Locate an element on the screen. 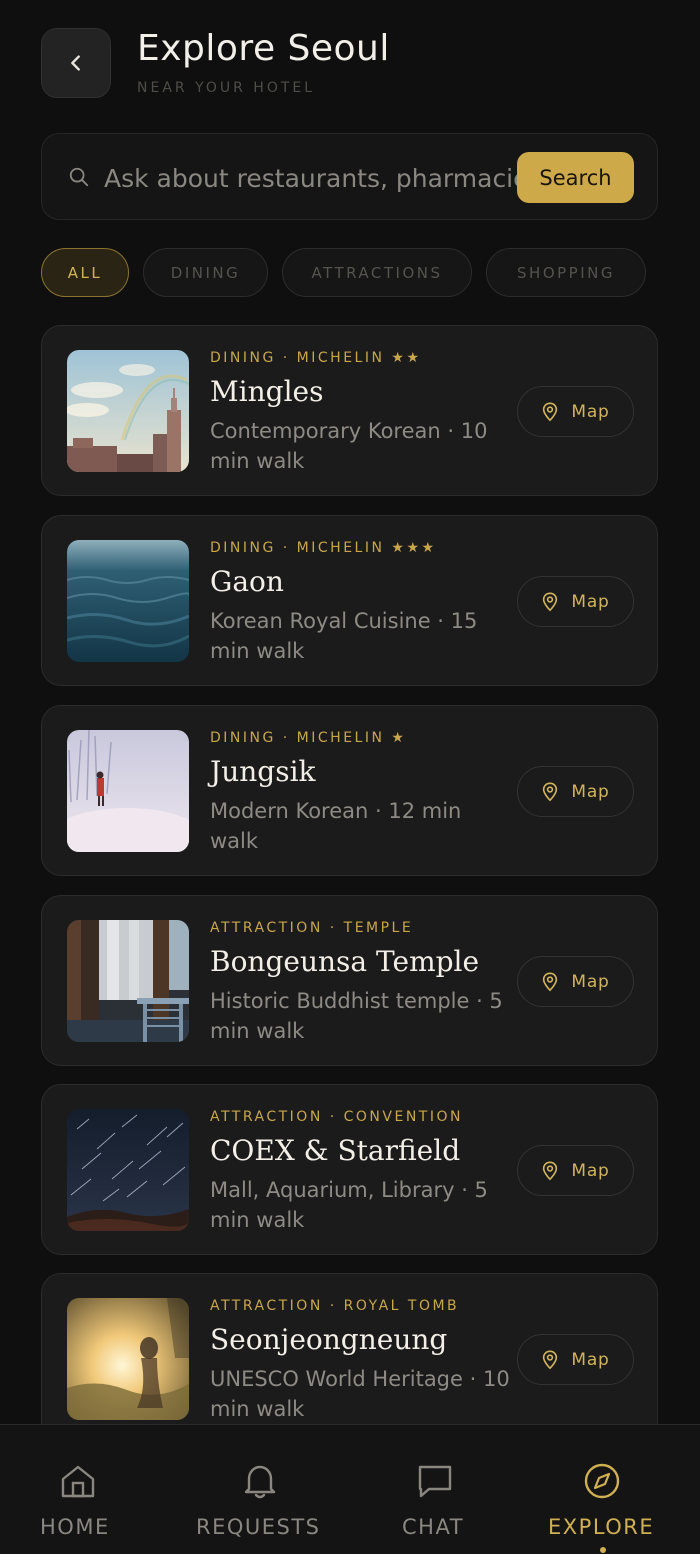  place-category: DINING · MICHELIN ★★★ is located at coordinates (323, 548).